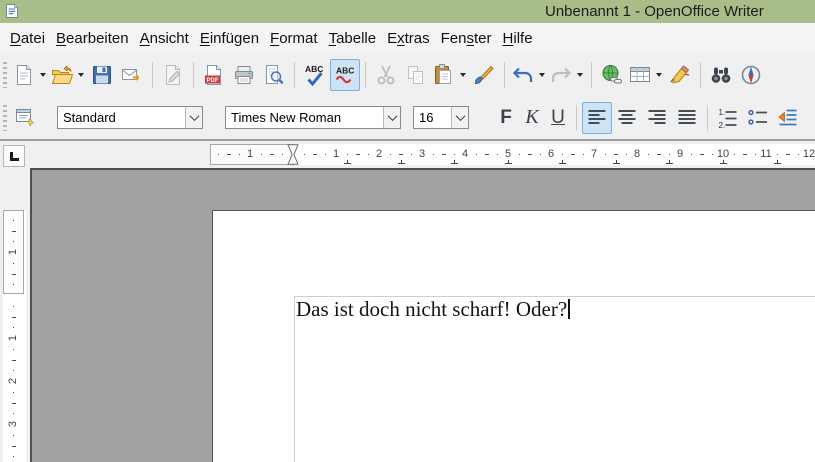 The width and height of the screenshot is (815, 462). Describe the element at coordinates (751, 75) in the screenshot. I see `navigator-button` at that location.